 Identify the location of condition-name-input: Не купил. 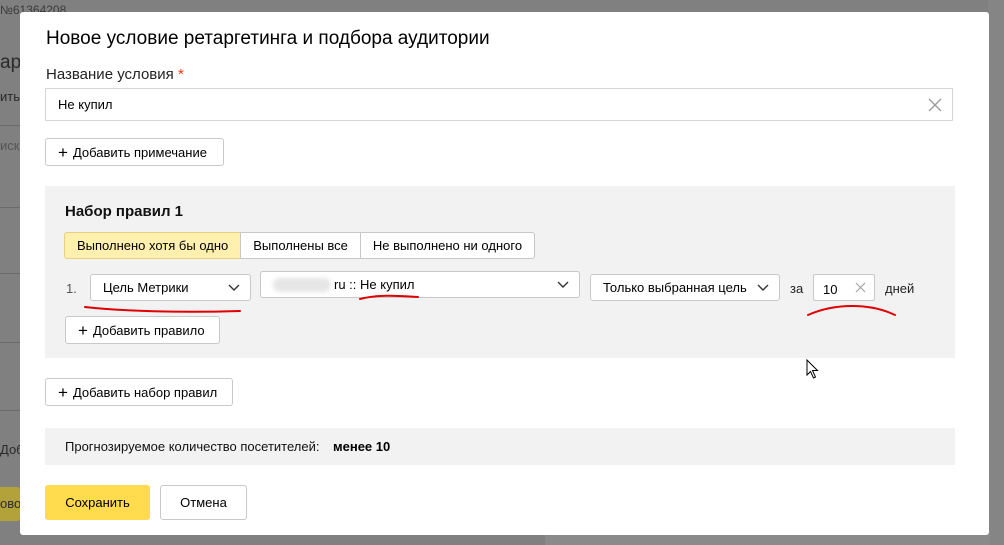
(499, 104).